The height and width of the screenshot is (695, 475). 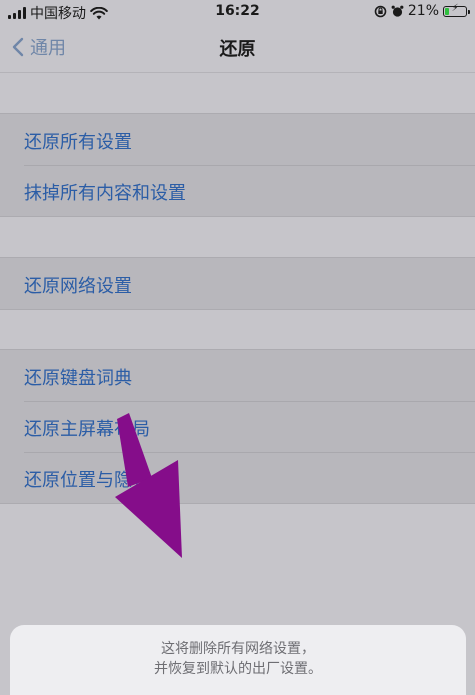 I want to click on action-sheet: 这将删除所有网络设置， 并恢复到默认的出厂设置。, so click(x=238, y=660).